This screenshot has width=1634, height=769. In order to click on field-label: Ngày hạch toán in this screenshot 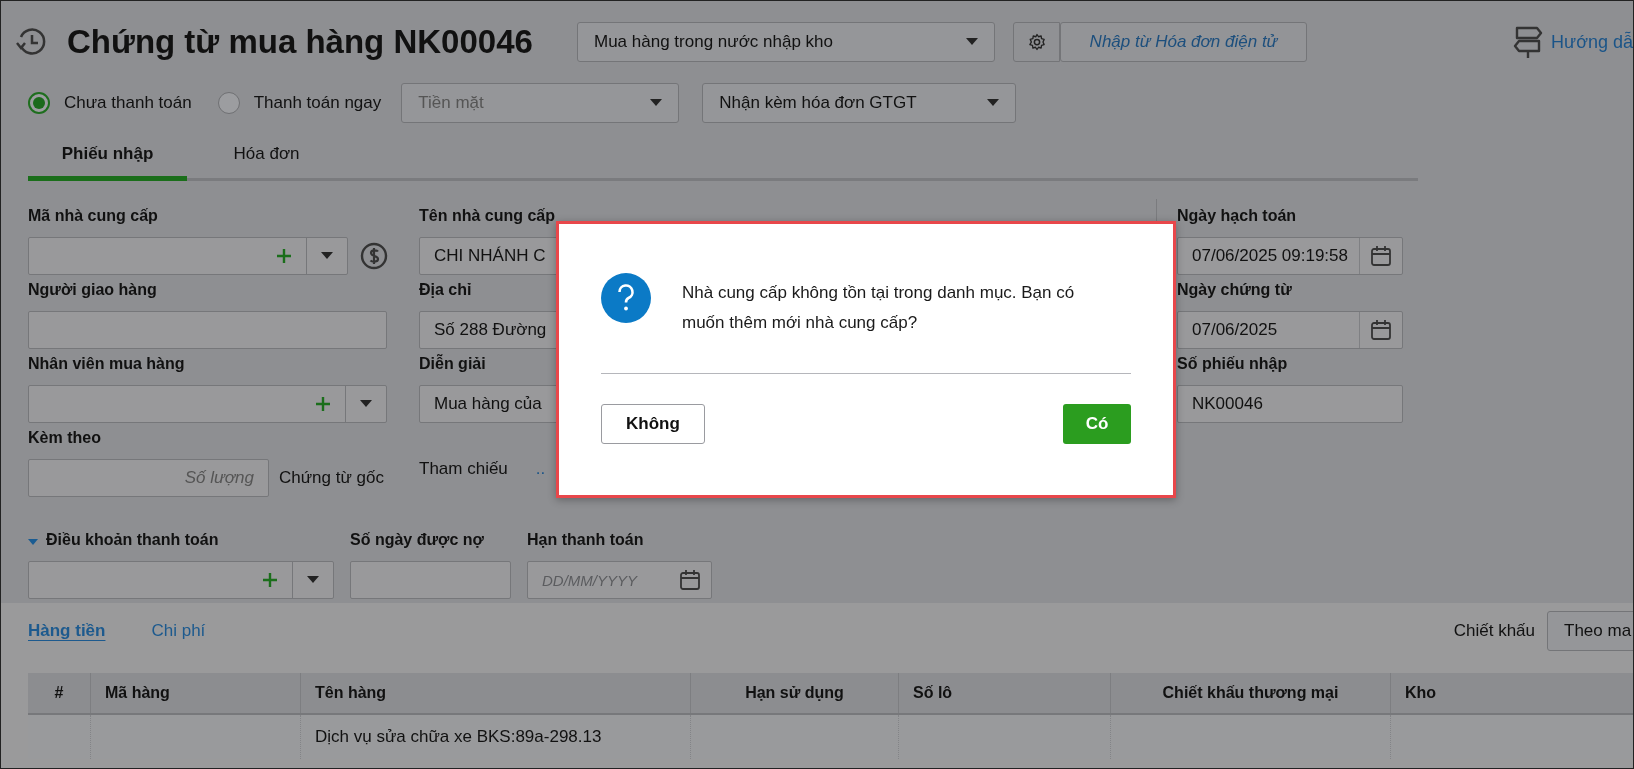, I will do `click(1237, 216)`.